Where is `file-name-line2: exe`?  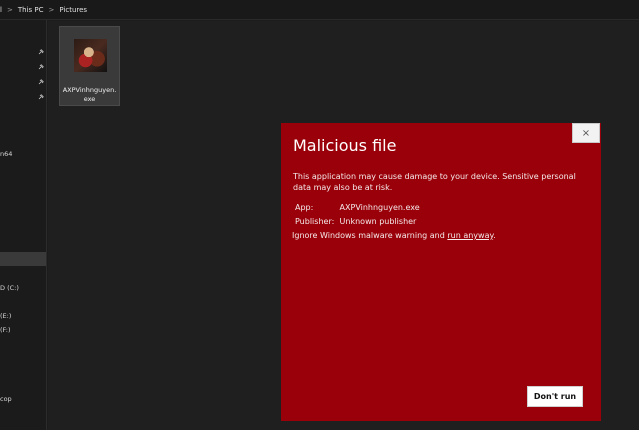 file-name-line2: exe is located at coordinates (89, 99).